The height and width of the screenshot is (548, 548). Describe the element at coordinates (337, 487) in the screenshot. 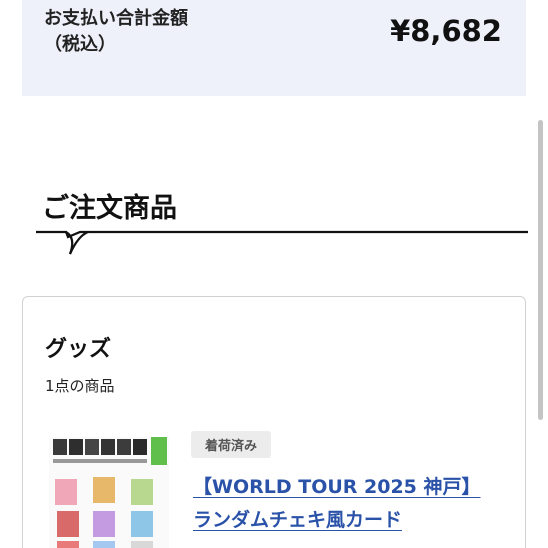

I see `product-name-line1: 【WORLD TOUR 2025 神戸】` at that location.